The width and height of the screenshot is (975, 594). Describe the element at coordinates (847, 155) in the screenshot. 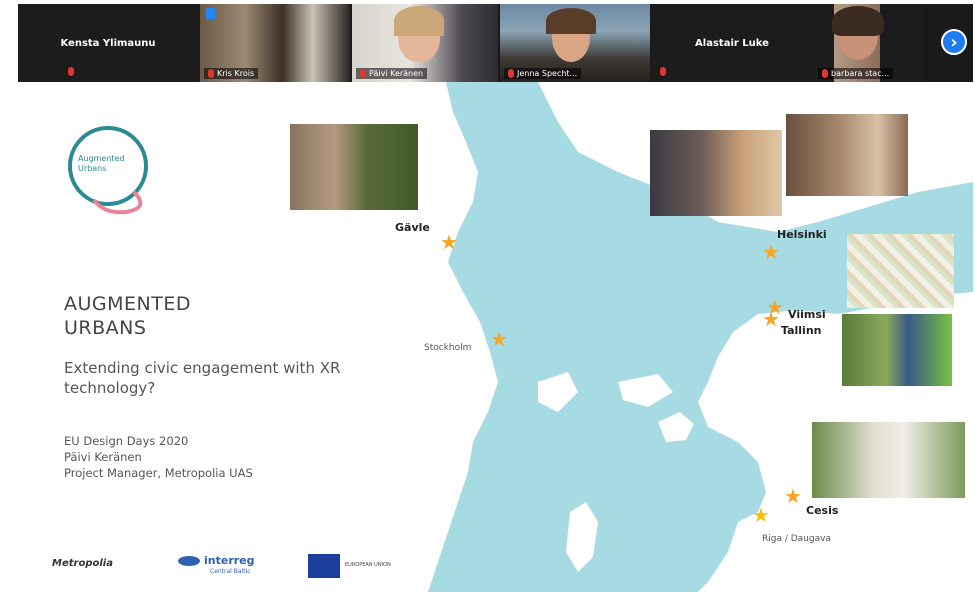

I see `photo-helsinki-workshop` at that location.